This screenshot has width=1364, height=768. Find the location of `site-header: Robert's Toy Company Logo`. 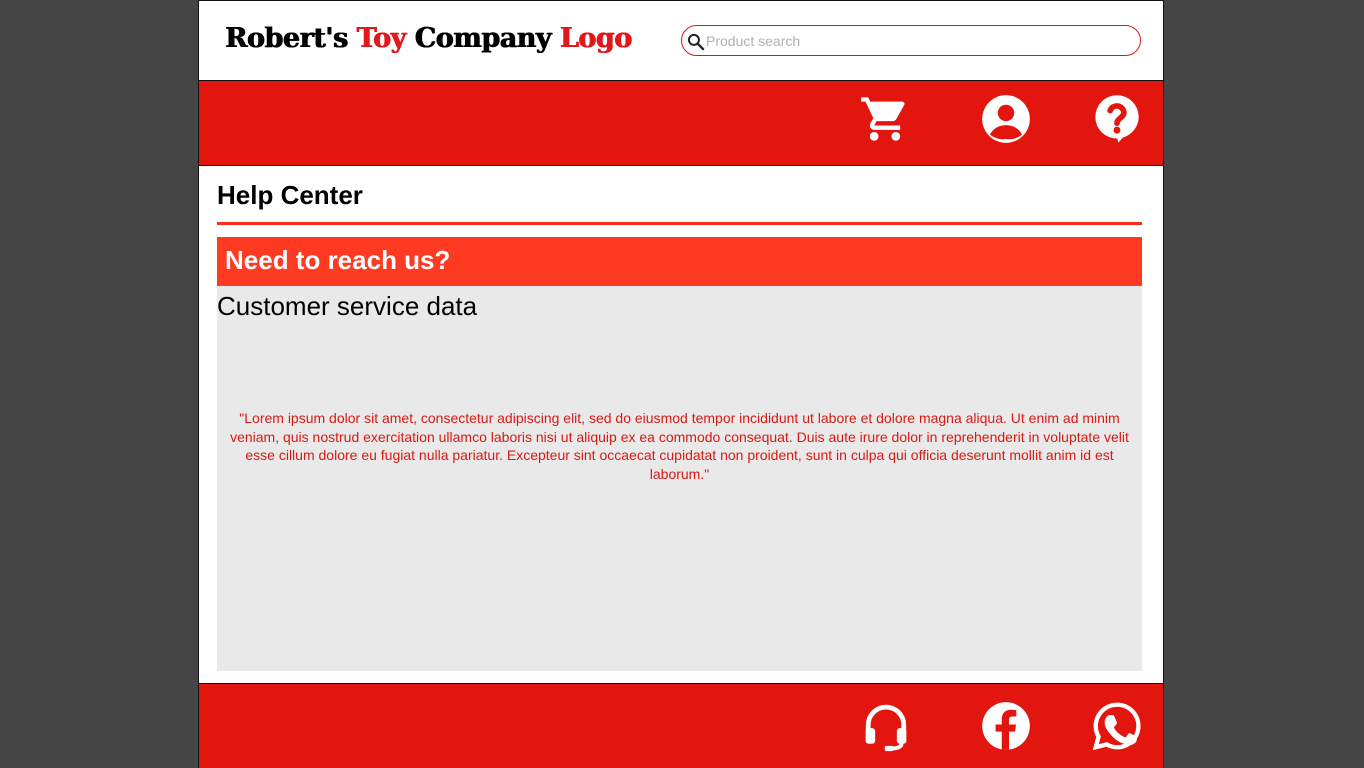

site-header: Robert's Toy Company Logo is located at coordinates (681, 40).